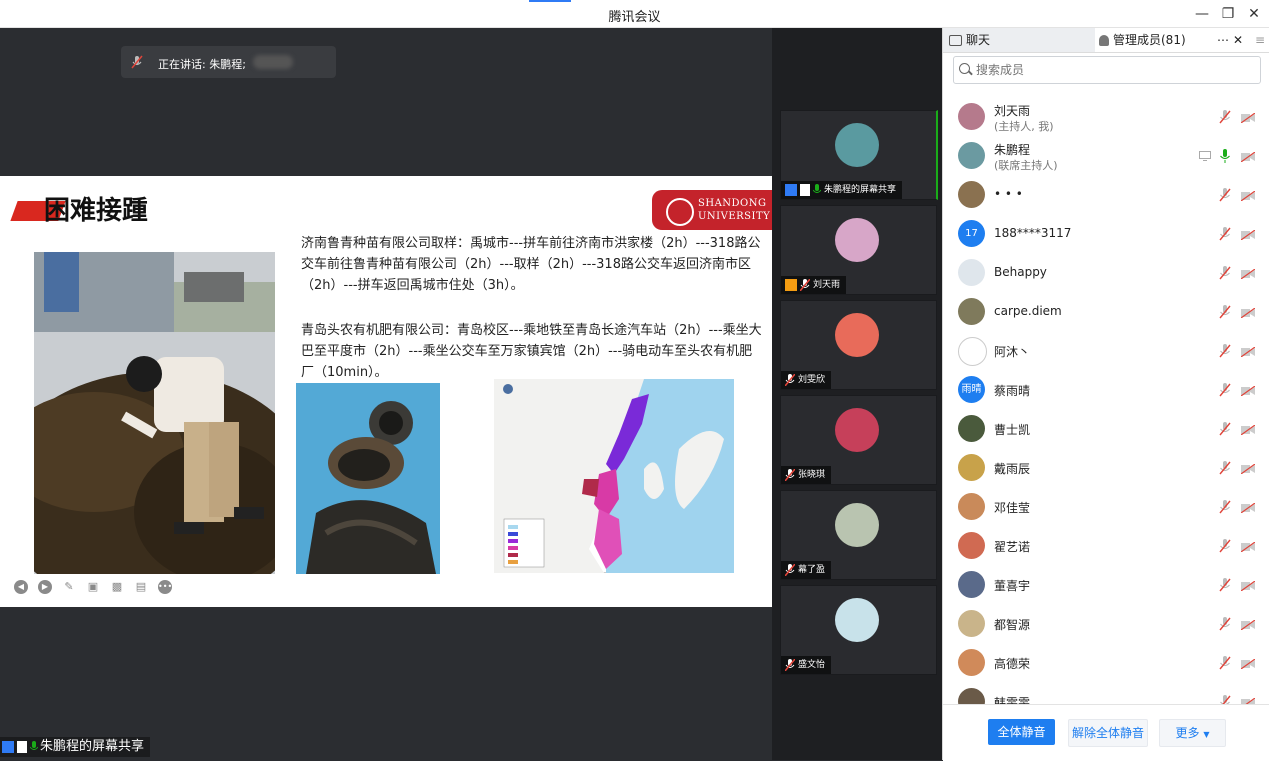 This screenshot has width=1269, height=761. I want to click on member-search, so click(1107, 70).